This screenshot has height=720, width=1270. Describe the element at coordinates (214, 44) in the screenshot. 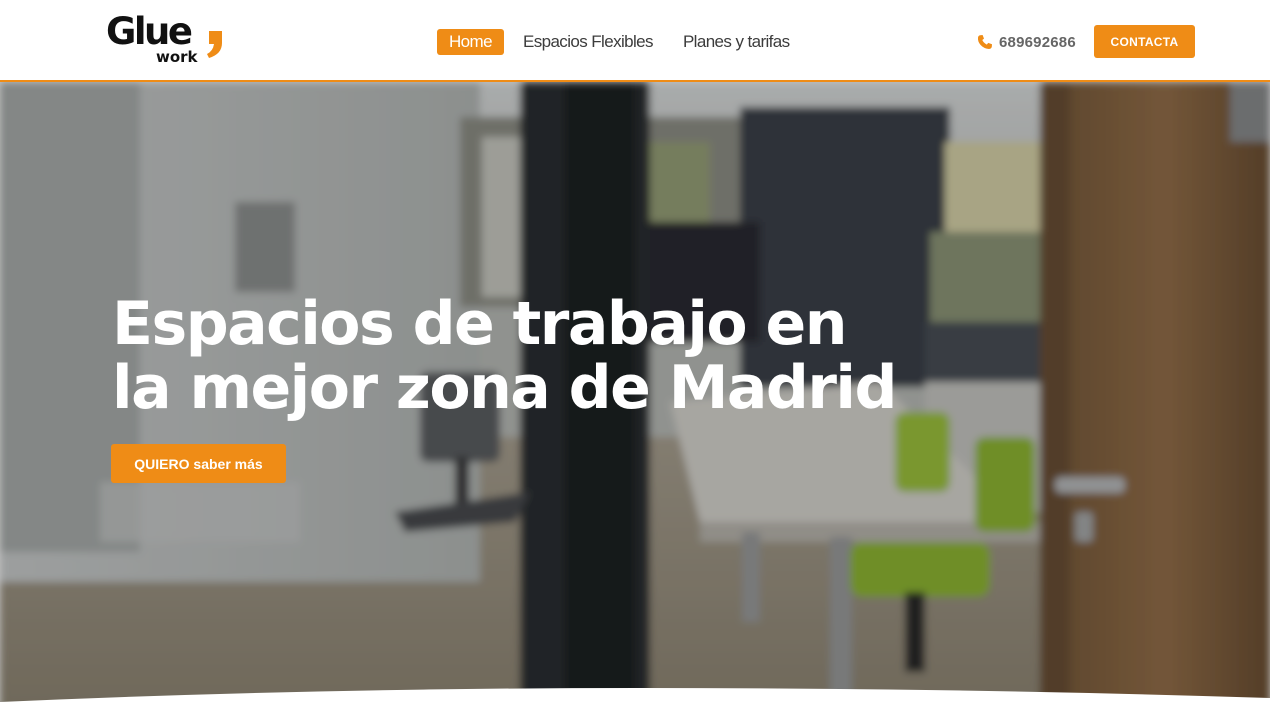

I see `logo-comma-icon` at that location.